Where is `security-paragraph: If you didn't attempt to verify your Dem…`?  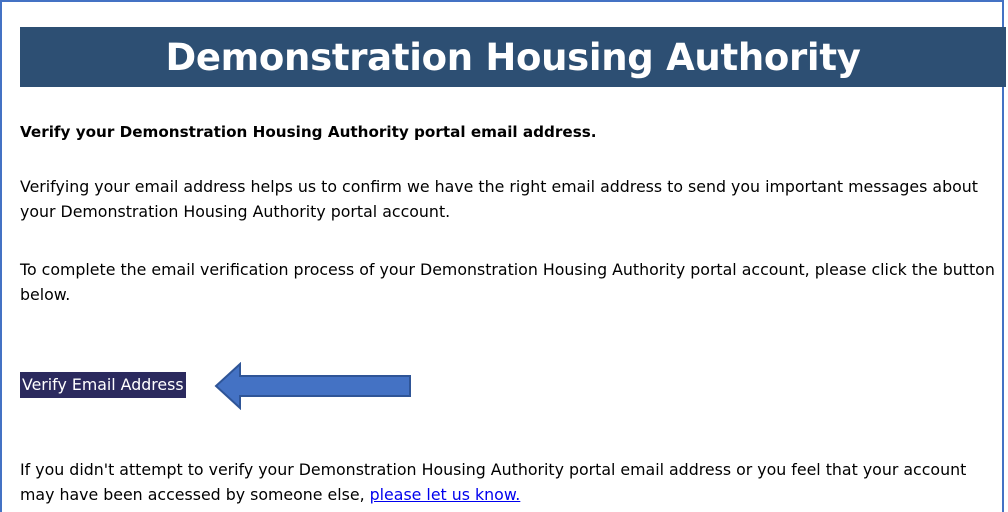 security-paragraph: If you didn't attempt to verify your Dem… is located at coordinates (512, 482).